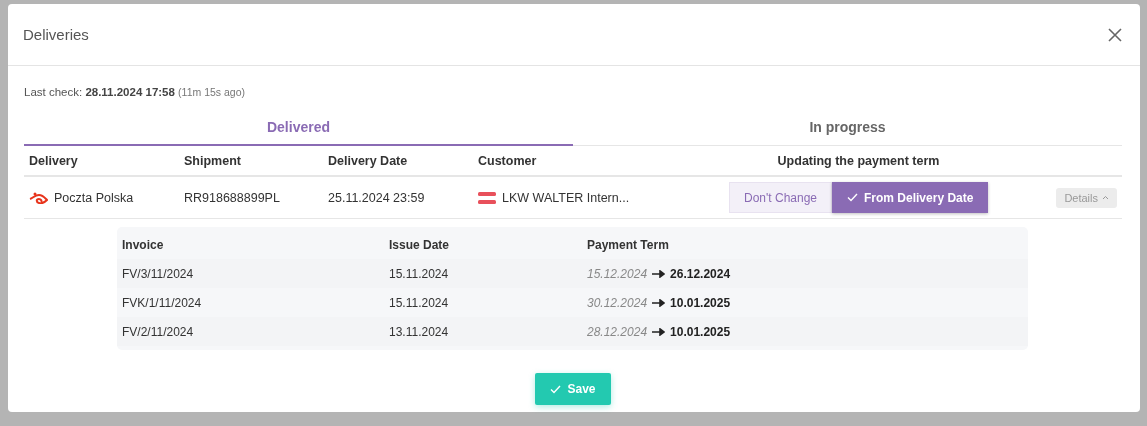 The image size is (1147, 426). I want to click on column-header: Delivery Date, so click(368, 160).